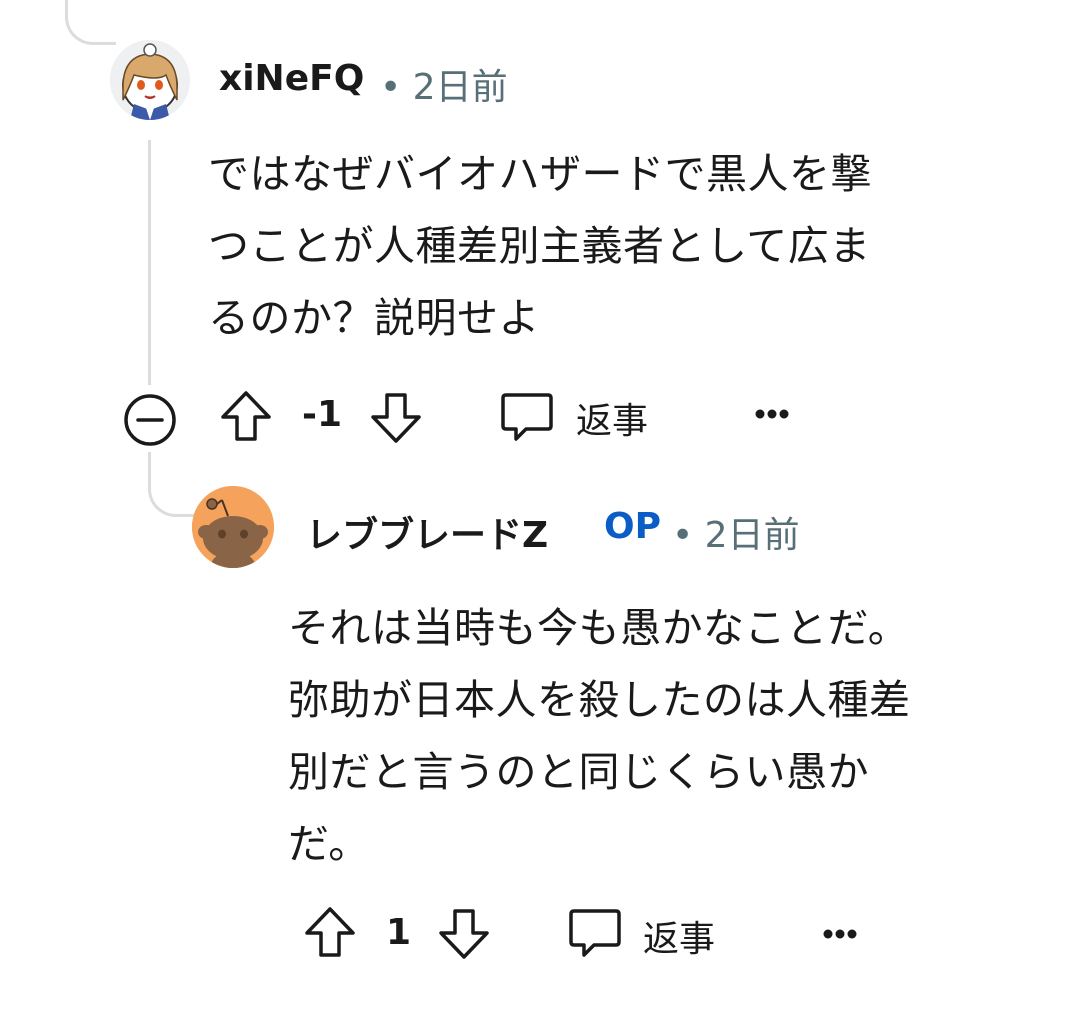 This screenshot has height=1023, width=1080. What do you see at coordinates (399, 932) in the screenshot?
I see `vote-score: 1` at bounding box center [399, 932].